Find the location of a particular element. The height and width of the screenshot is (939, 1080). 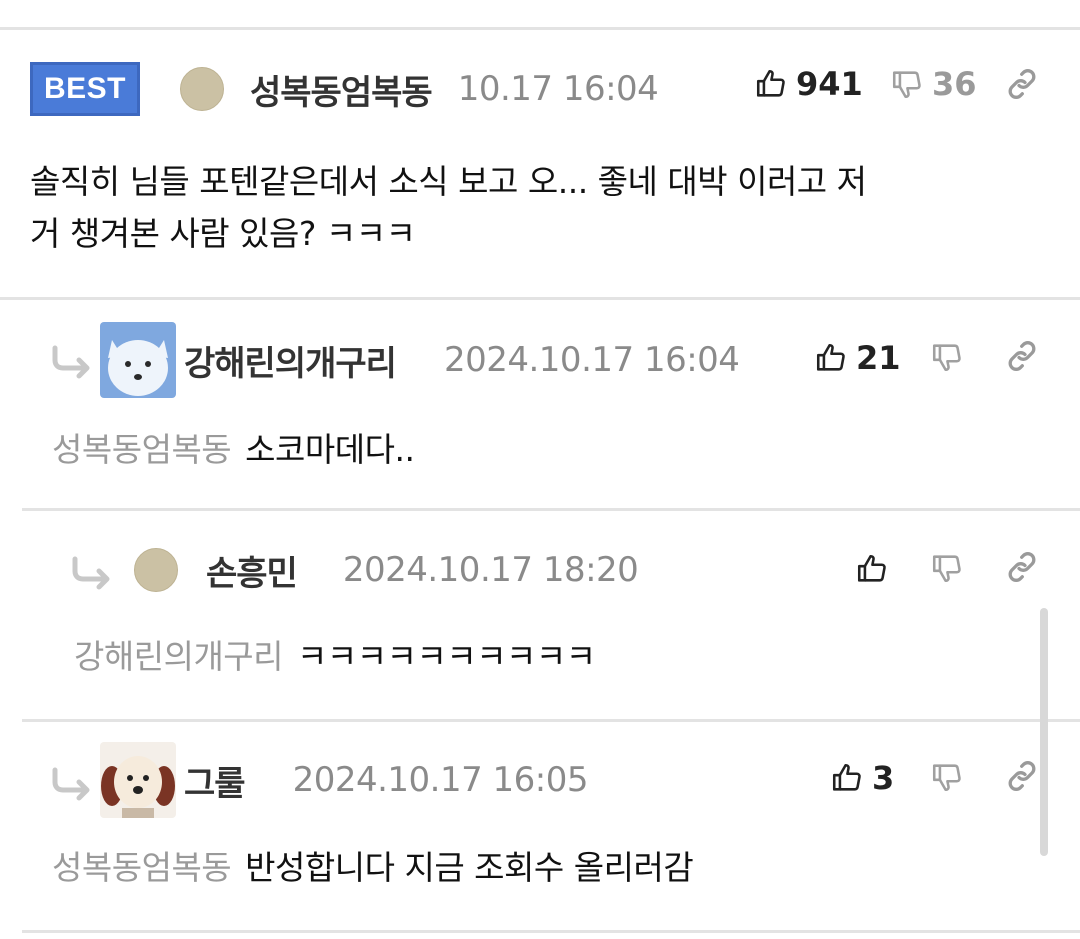

comment-meta: 손흥민 2024.10.17 18:20 is located at coordinates (386, 570).